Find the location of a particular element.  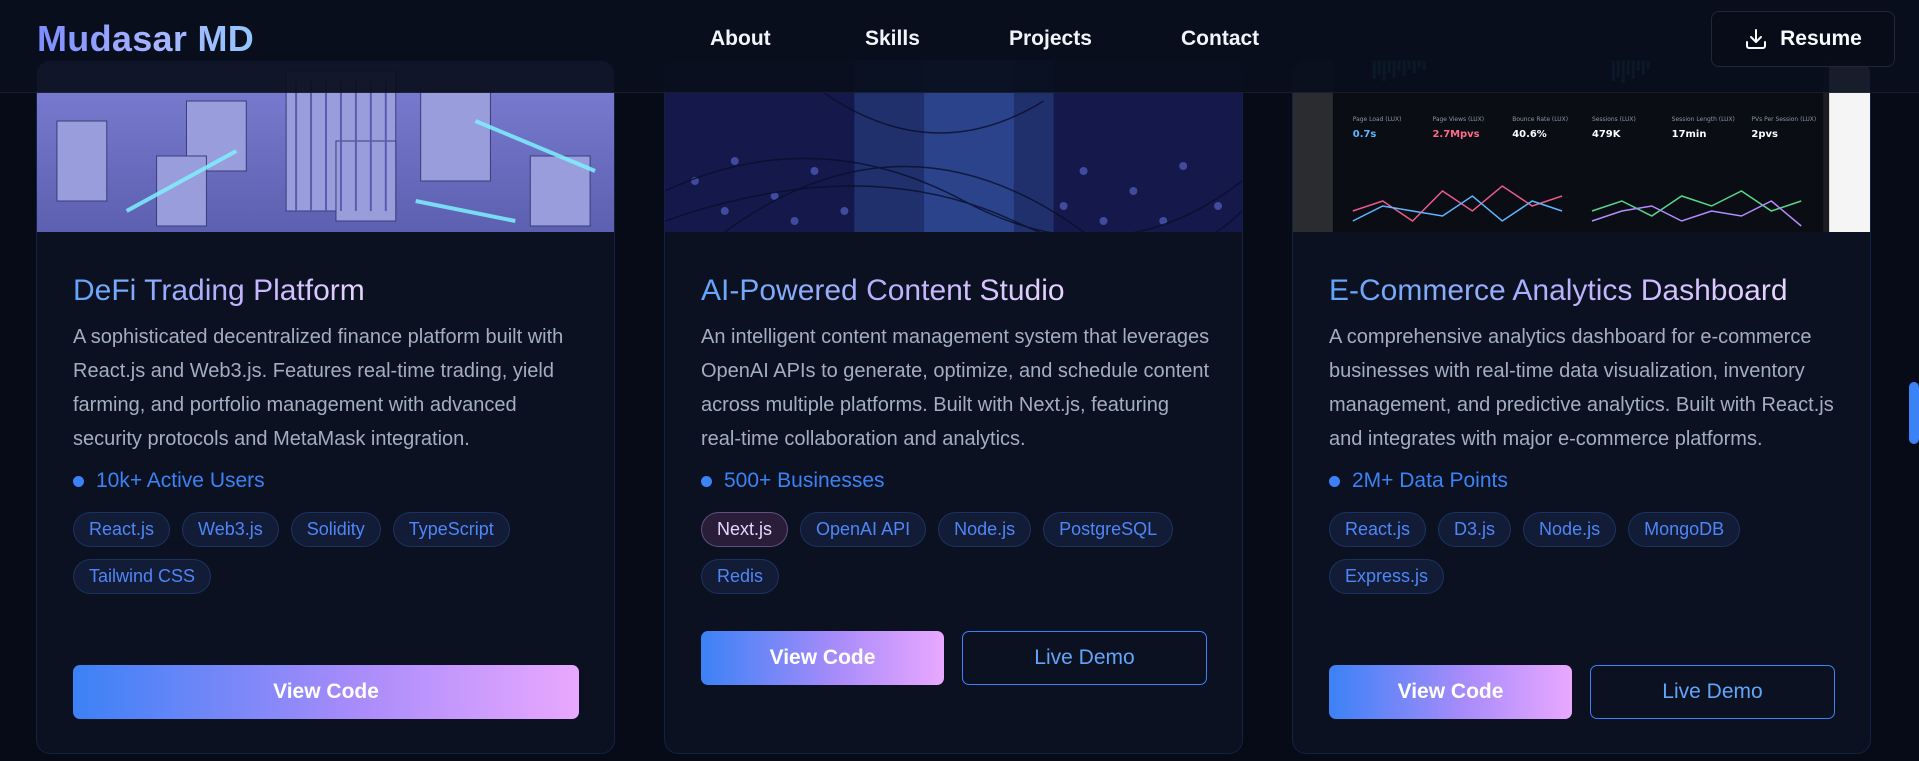

scrollbar-thumb is located at coordinates (1914, 413).